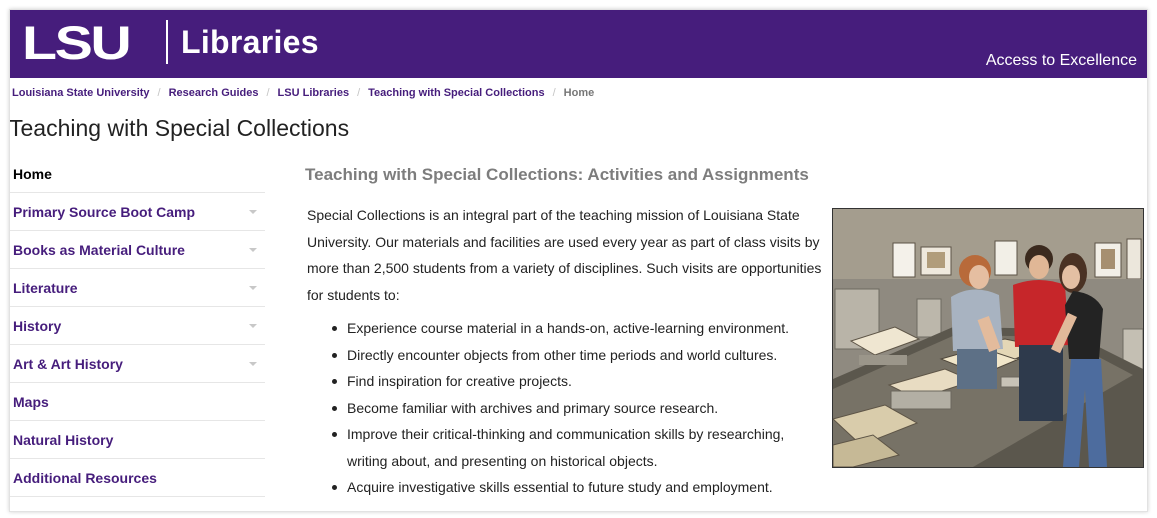  Describe the element at coordinates (988, 338) in the screenshot. I see `students-examining-books-photo` at that location.